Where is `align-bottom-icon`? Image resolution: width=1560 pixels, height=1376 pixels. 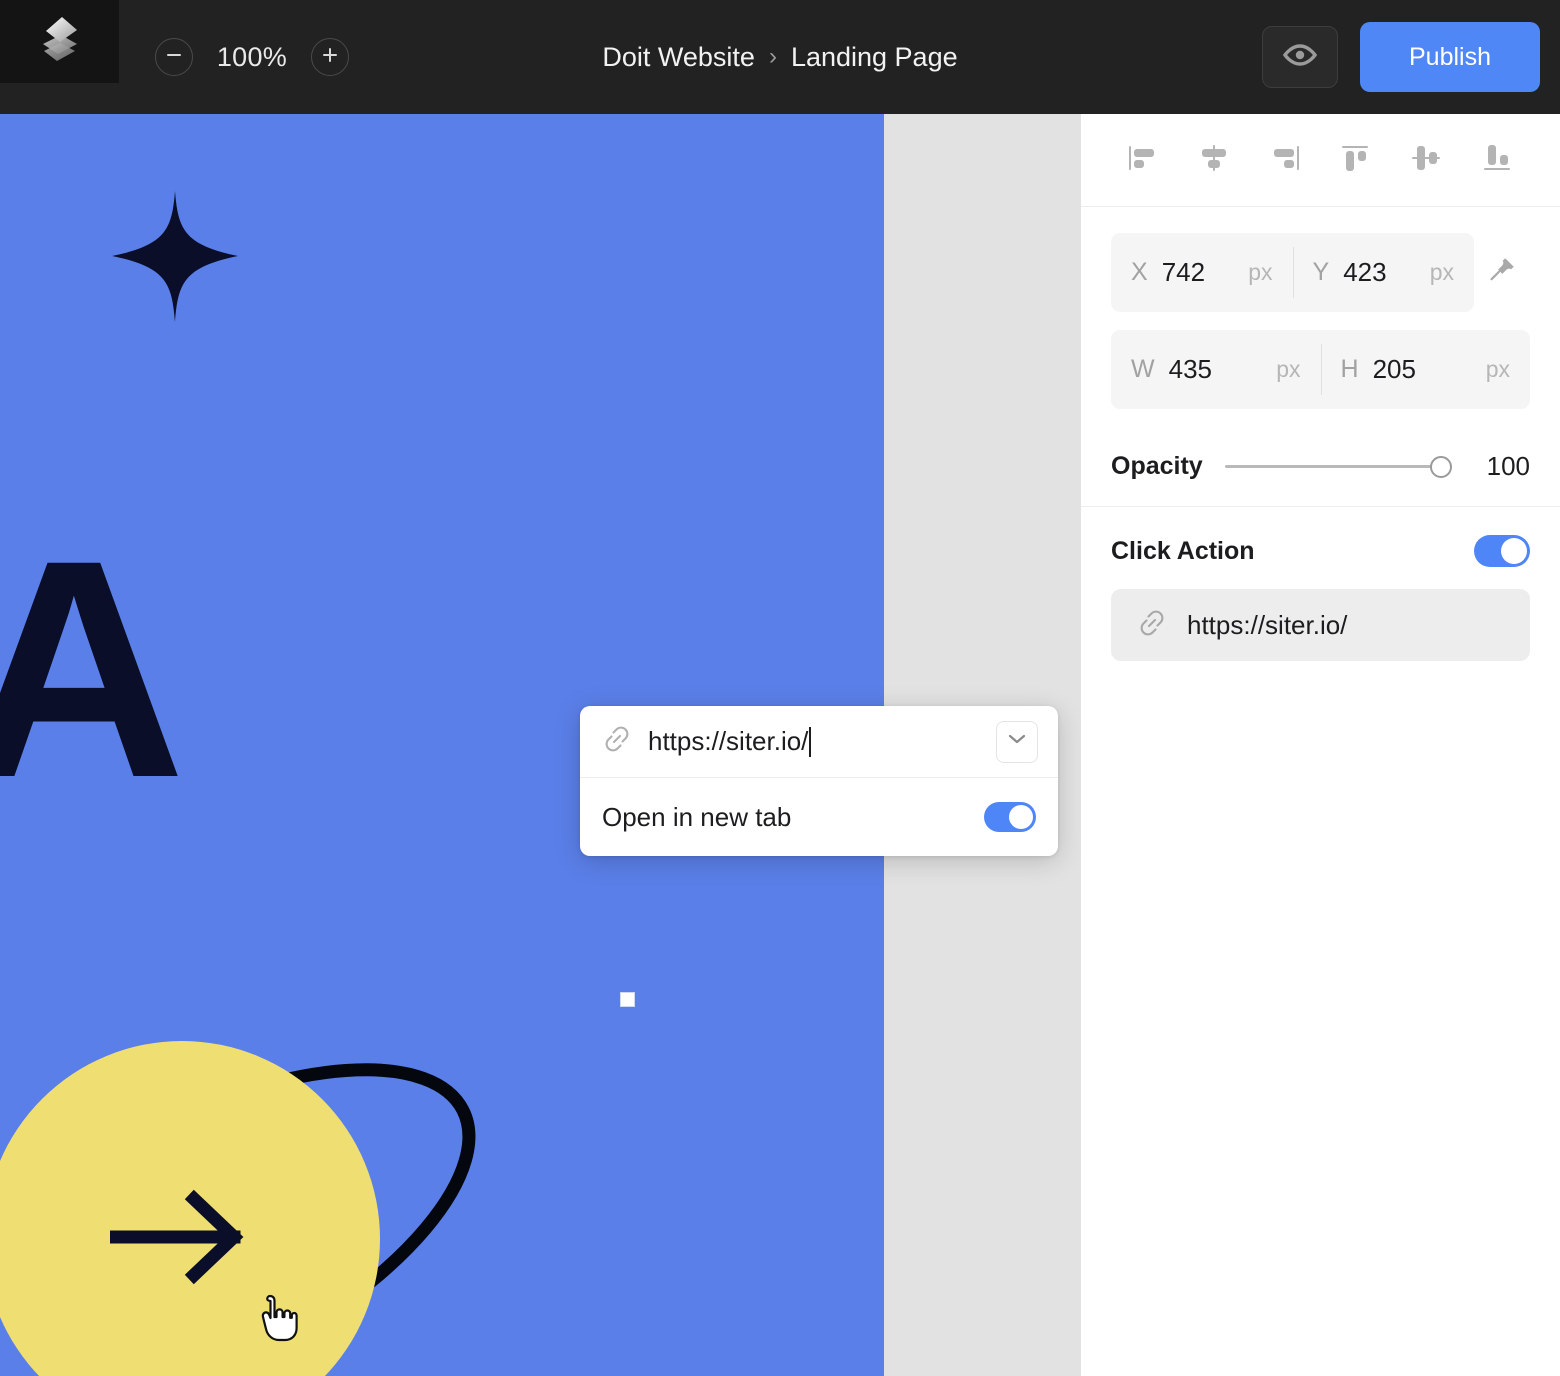
align-bottom-icon is located at coordinates (1498, 160).